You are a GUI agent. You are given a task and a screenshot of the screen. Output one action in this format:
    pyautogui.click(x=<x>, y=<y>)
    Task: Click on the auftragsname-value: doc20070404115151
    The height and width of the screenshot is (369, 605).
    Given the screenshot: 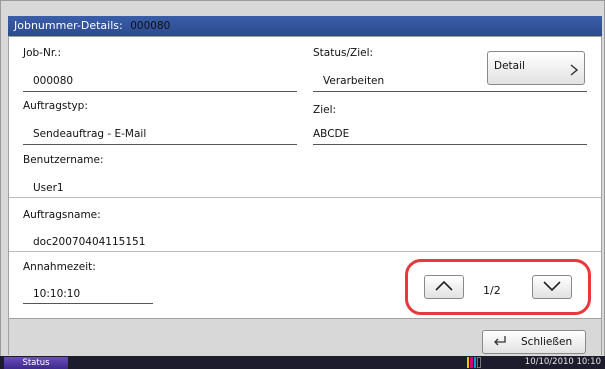 What is the action you would take?
    pyautogui.click(x=89, y=242)
    